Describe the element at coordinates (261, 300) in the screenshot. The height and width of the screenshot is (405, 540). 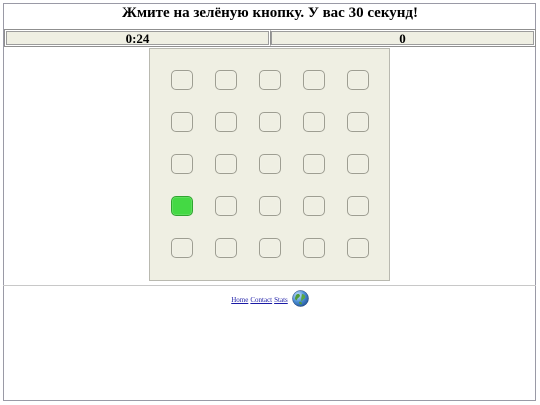
I see `contact-link: Contact` at that location.